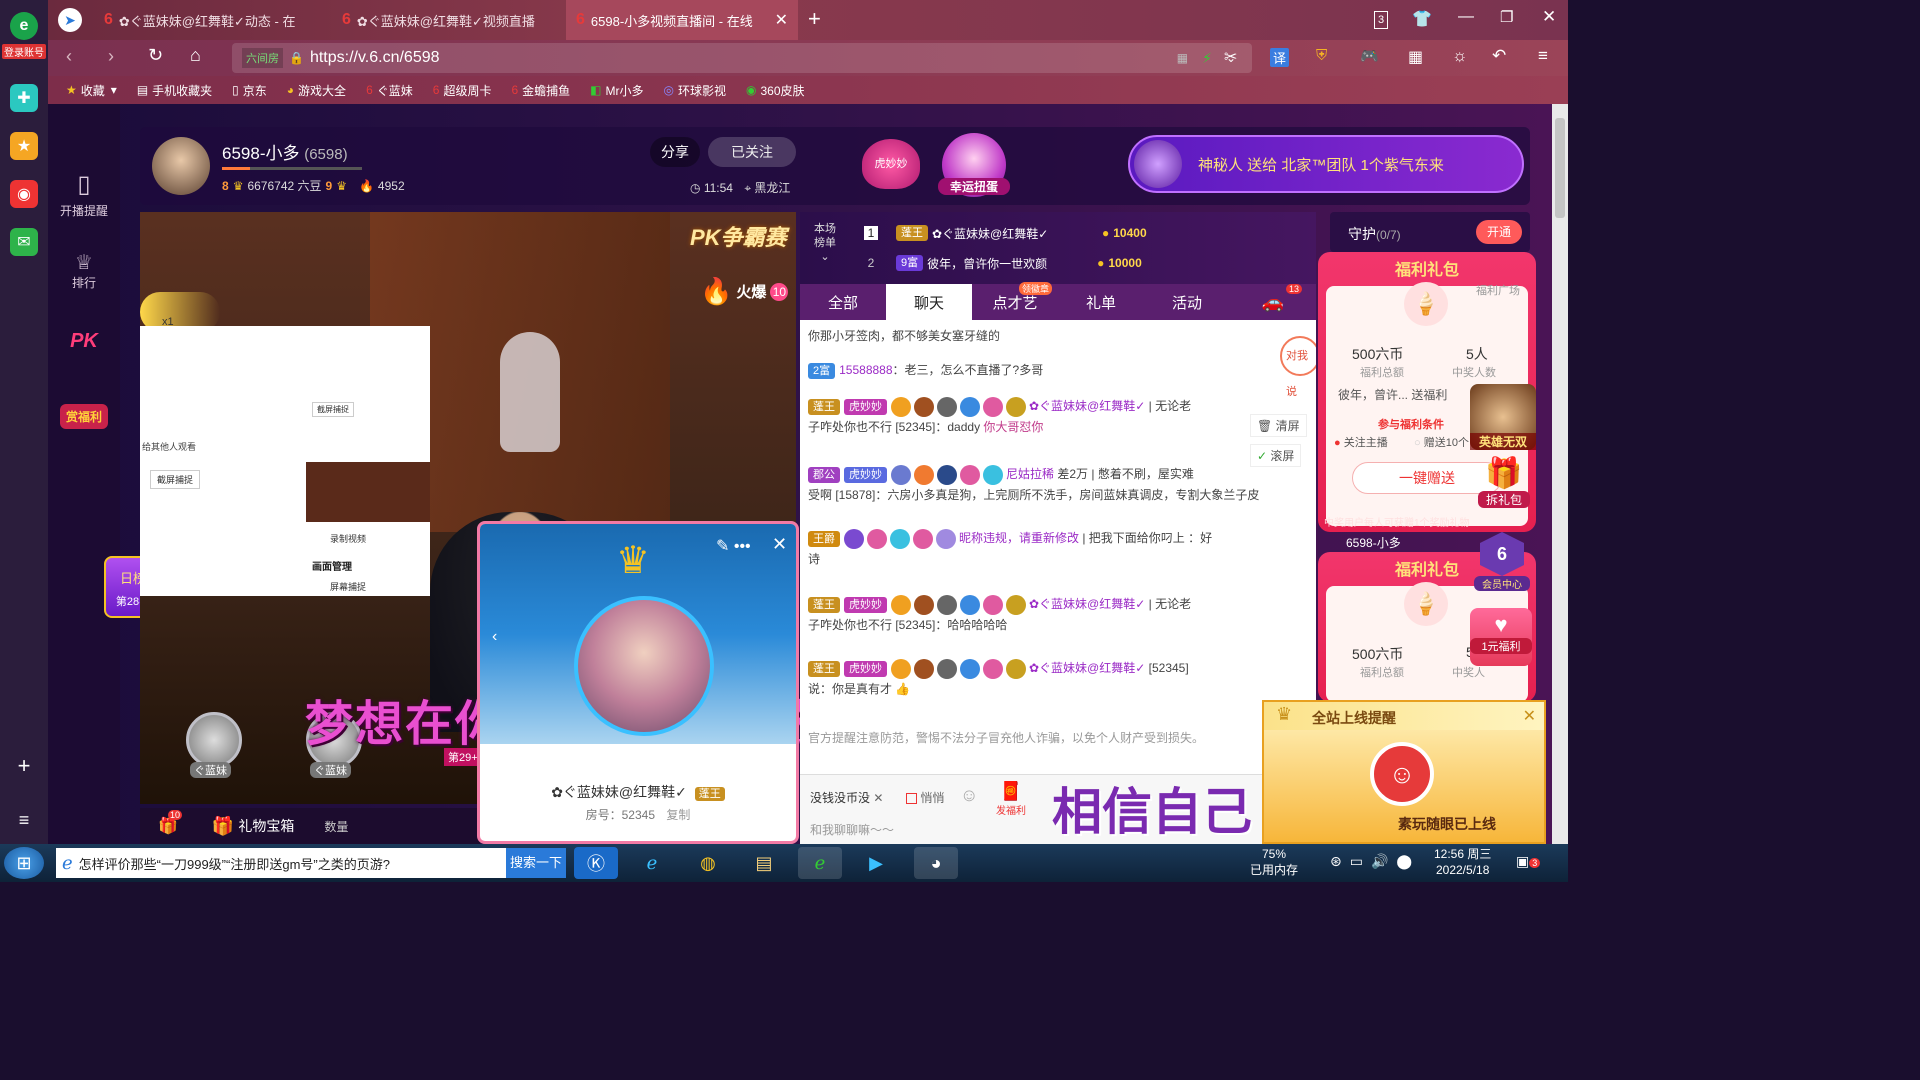 The image size is (1920, 1080). I want to click on talk-to-me-button: 对我说, so click(1298, 367).